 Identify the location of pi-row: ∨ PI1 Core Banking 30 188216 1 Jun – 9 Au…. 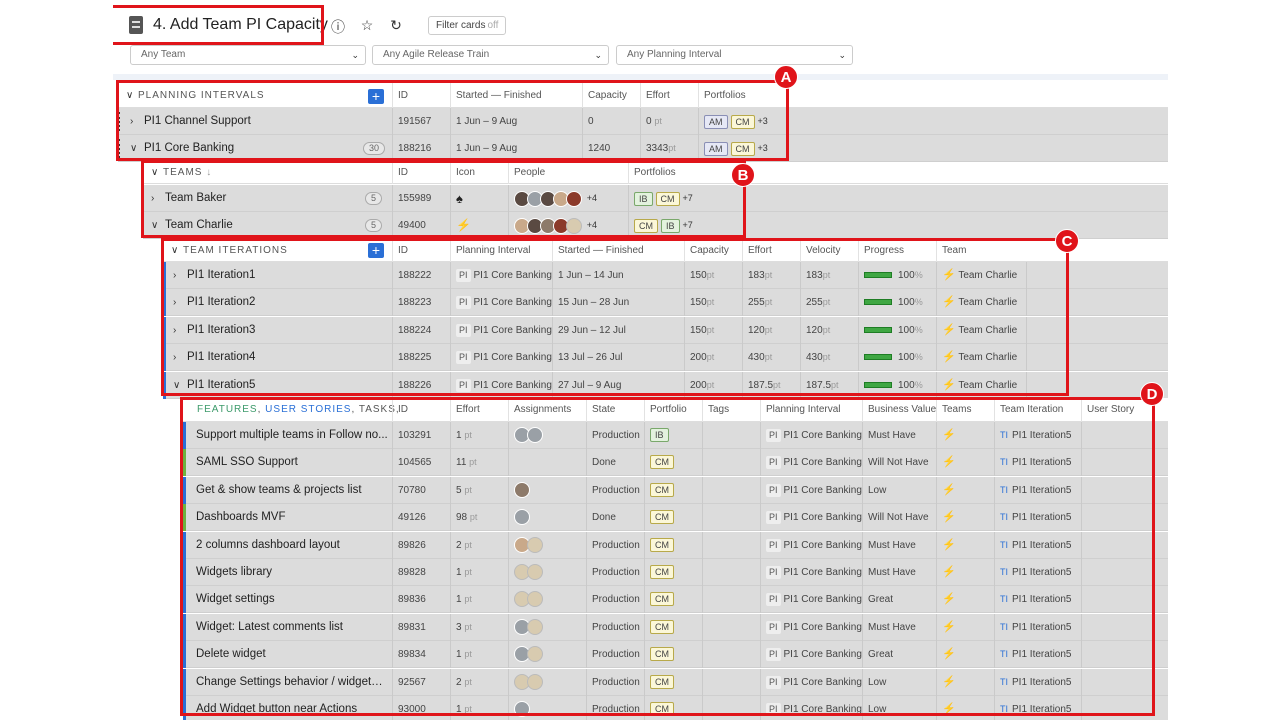
(643, 148).